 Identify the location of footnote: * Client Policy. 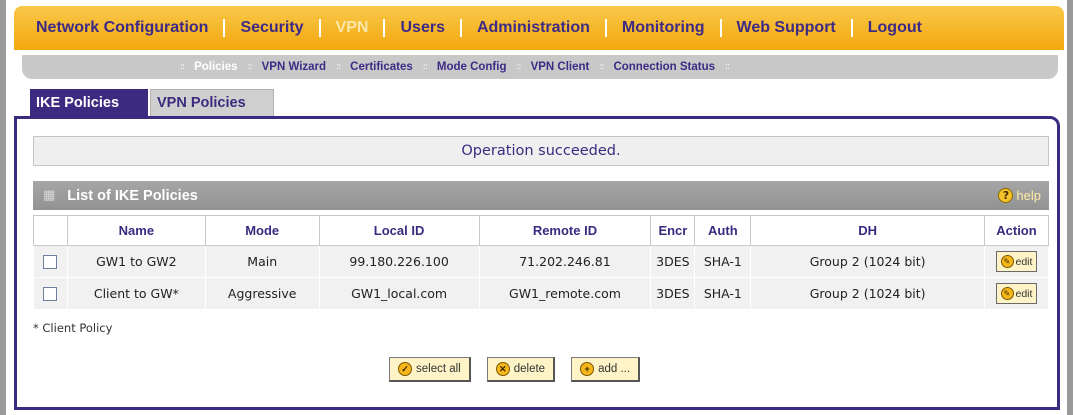
(73, 328).